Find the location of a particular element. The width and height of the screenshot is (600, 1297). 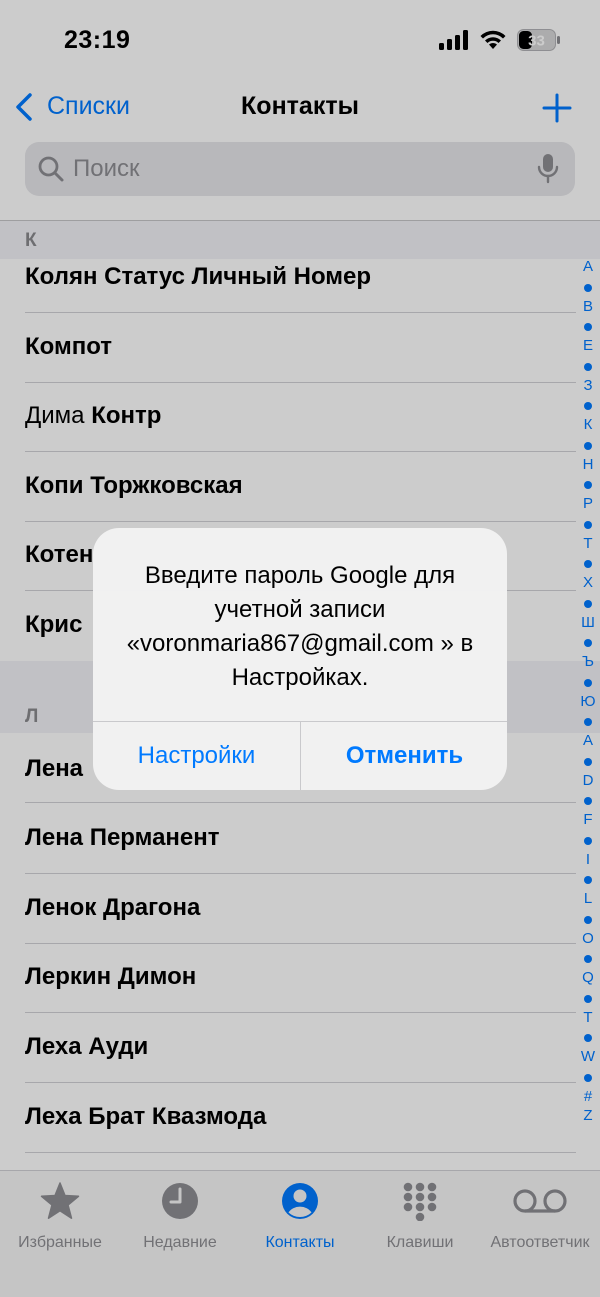

cancel-button: Отменить is located at coordinates (404, 756).